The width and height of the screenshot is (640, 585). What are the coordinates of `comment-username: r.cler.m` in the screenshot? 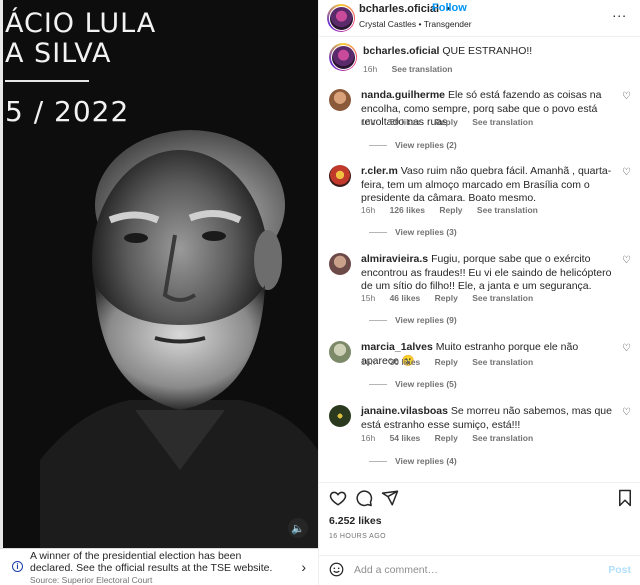 It's located at (379, 171).